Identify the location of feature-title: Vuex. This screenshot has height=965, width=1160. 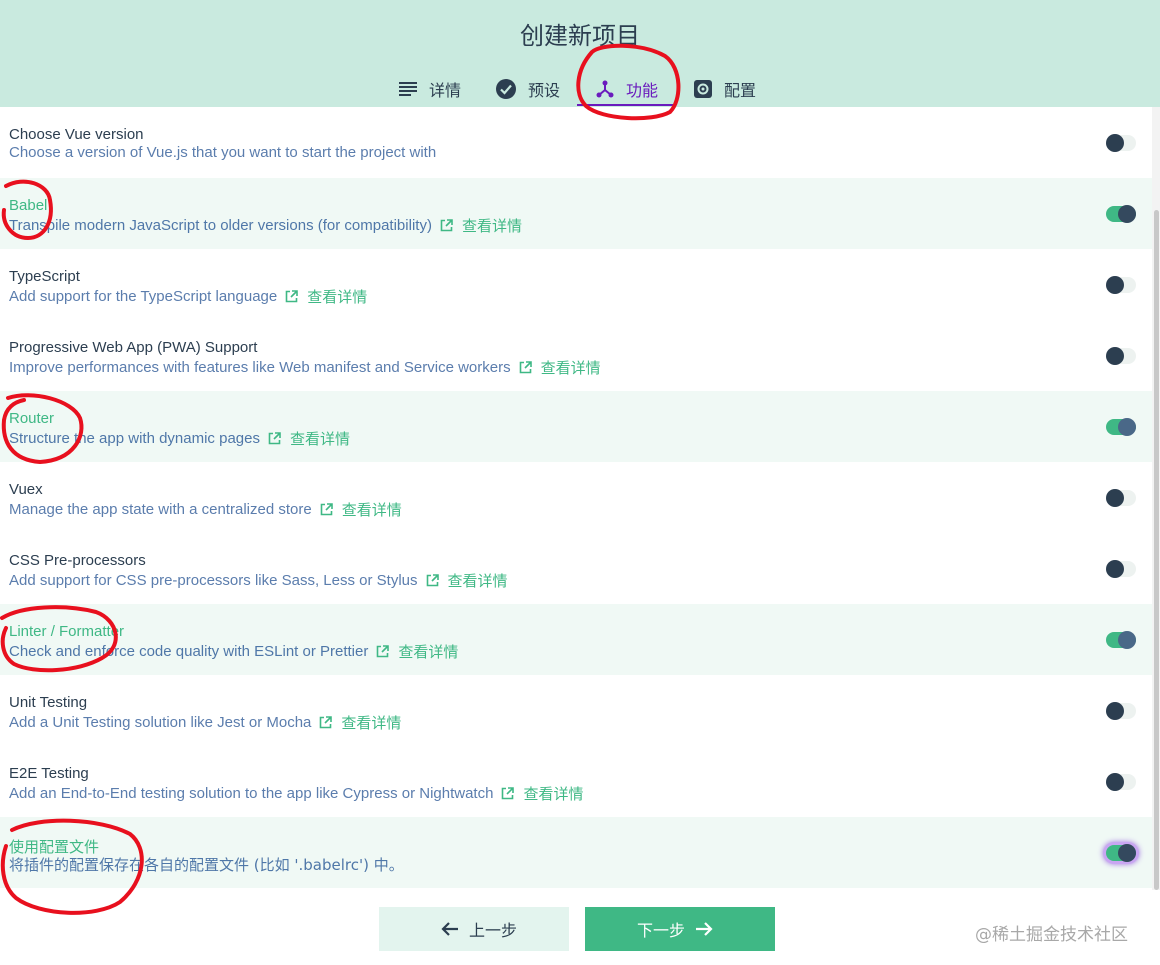
(26, 489).